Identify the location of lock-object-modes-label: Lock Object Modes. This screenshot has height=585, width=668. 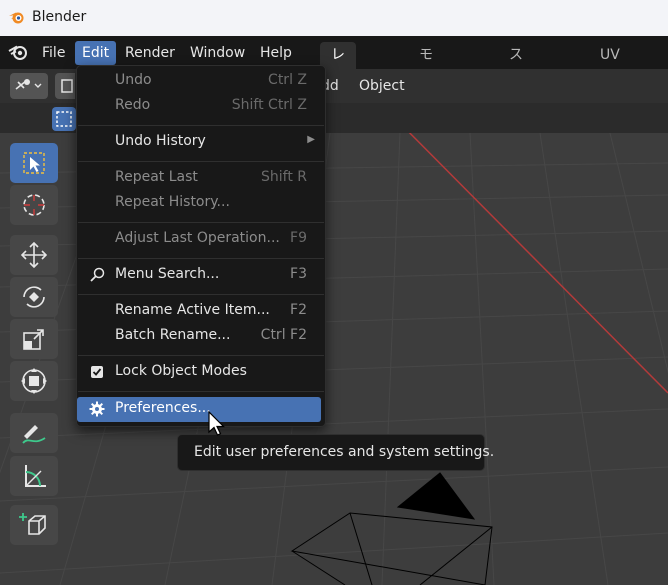
(181, 371).